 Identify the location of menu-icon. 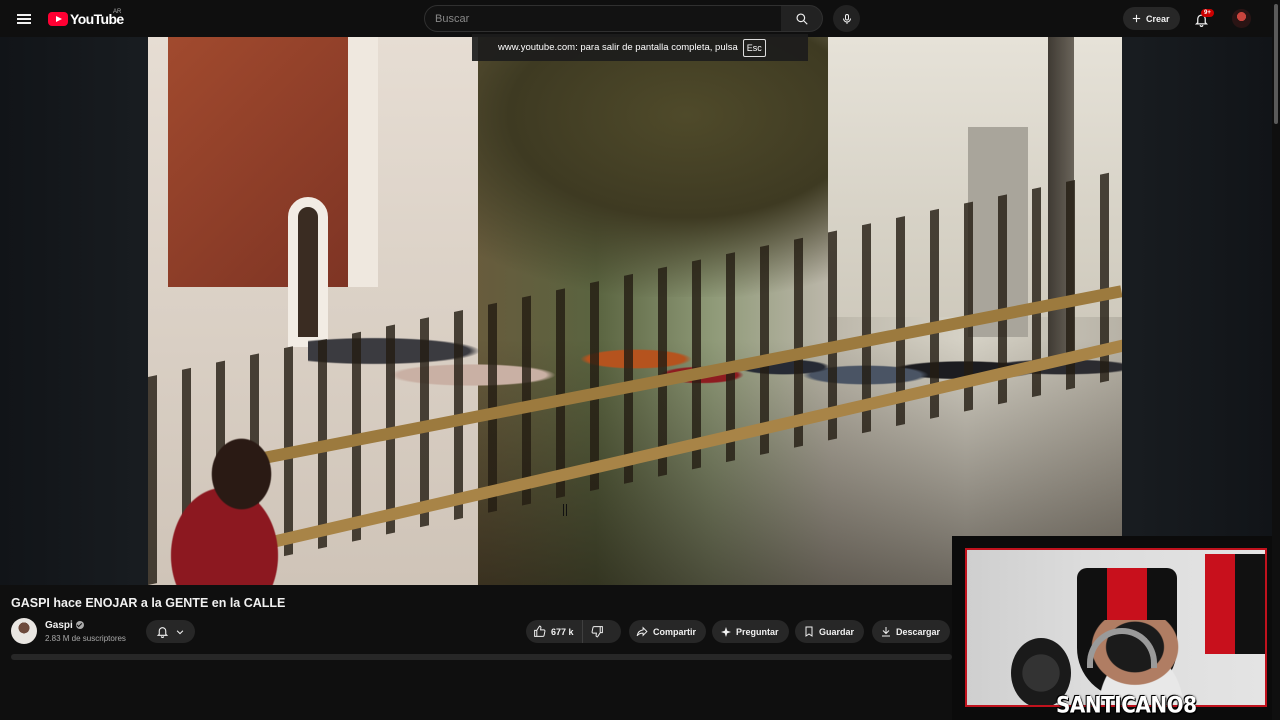
(24, 19).